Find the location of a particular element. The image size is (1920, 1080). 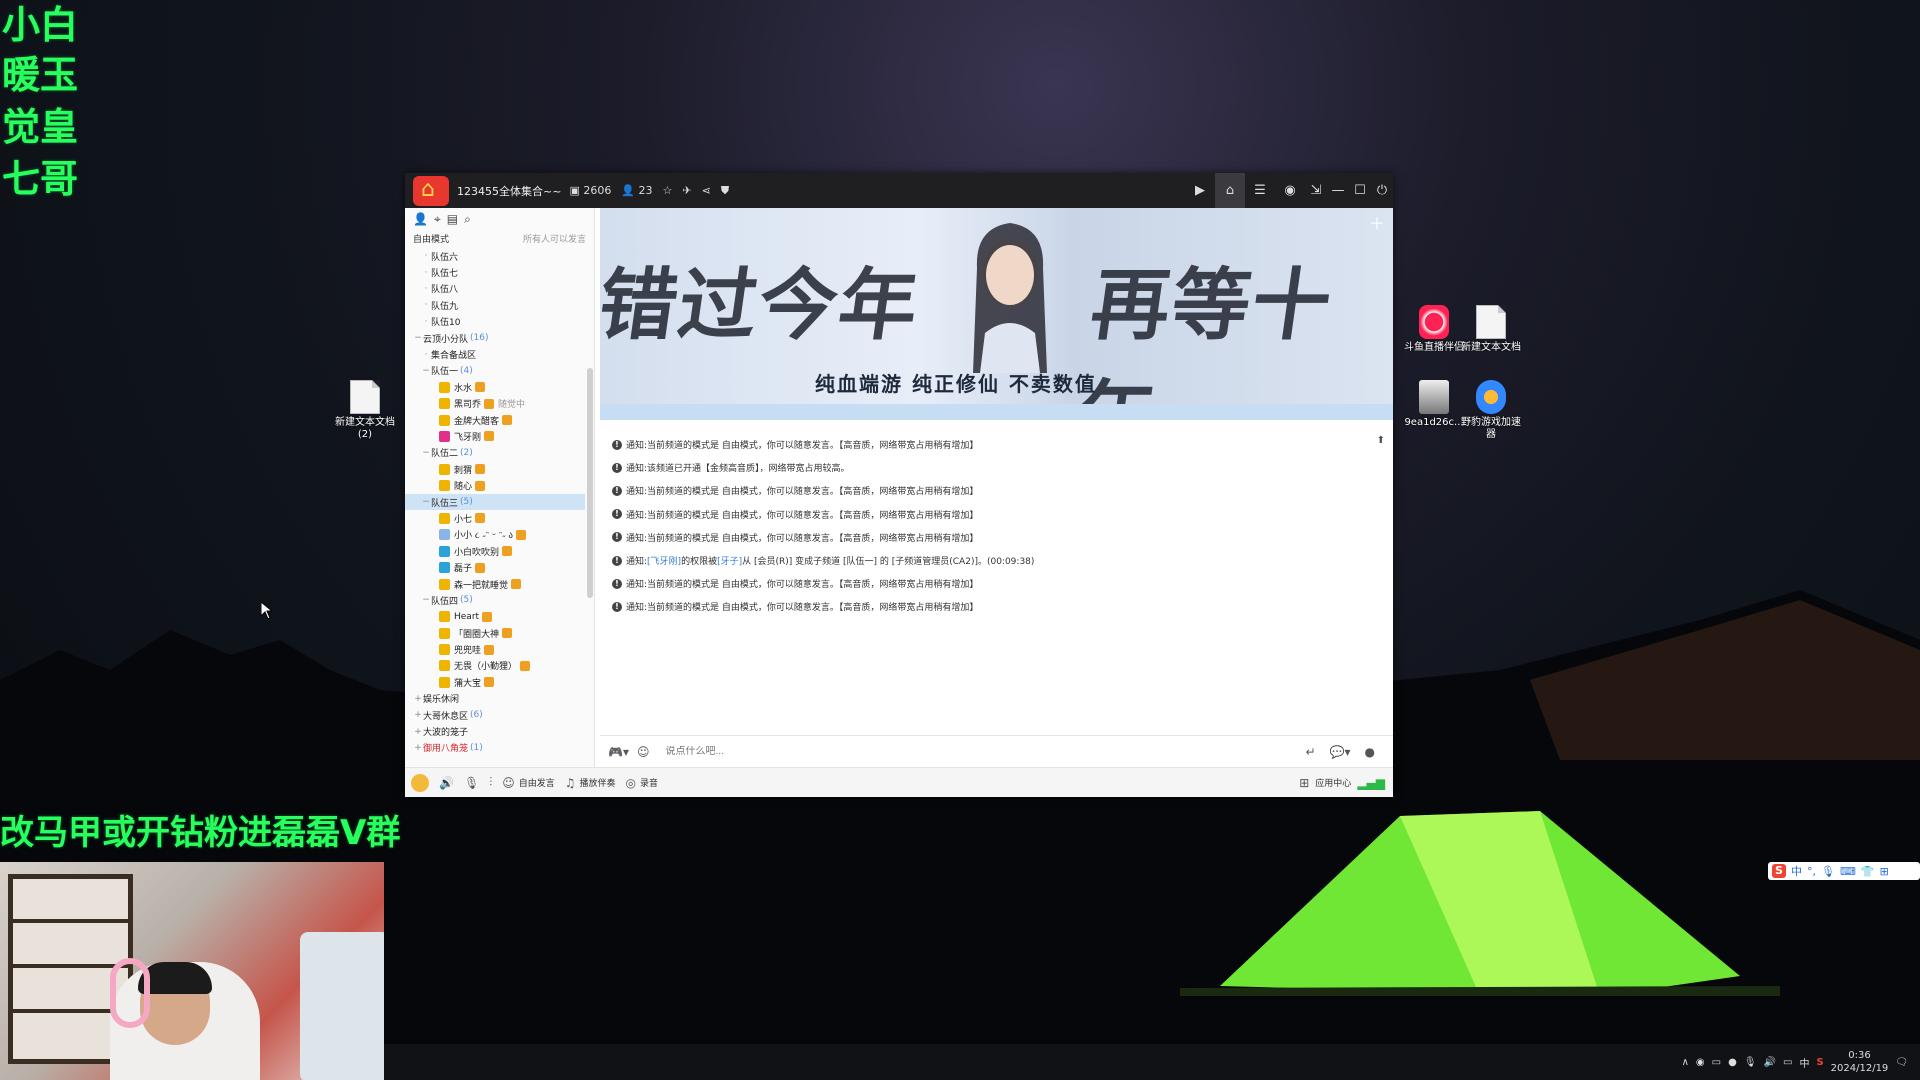

channel-banner: 错过今年 再等十年 纯血端游 纯正修仙 不卖数值 ＋ is located at coordinates (996, 314).